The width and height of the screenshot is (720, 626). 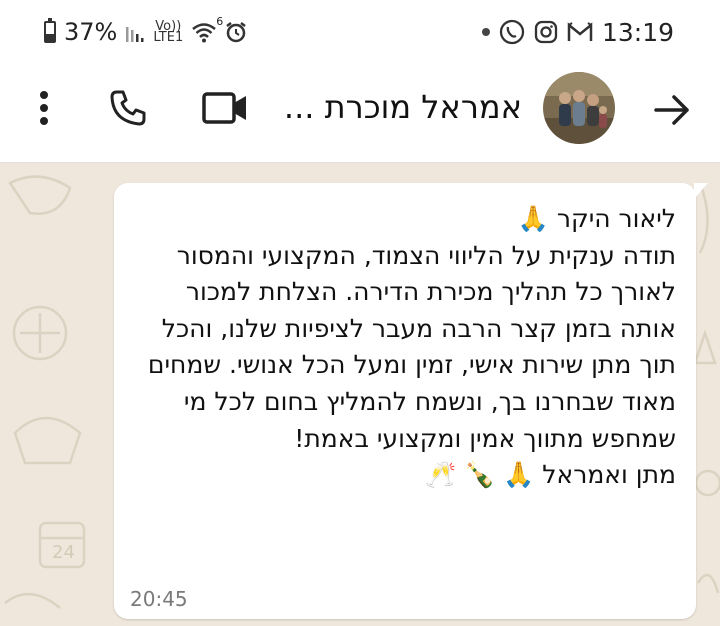 What do you see at coordinates (207, 29) in the screenshot?
I see `wifi-icon: 6` at bounding box center [207, 29].